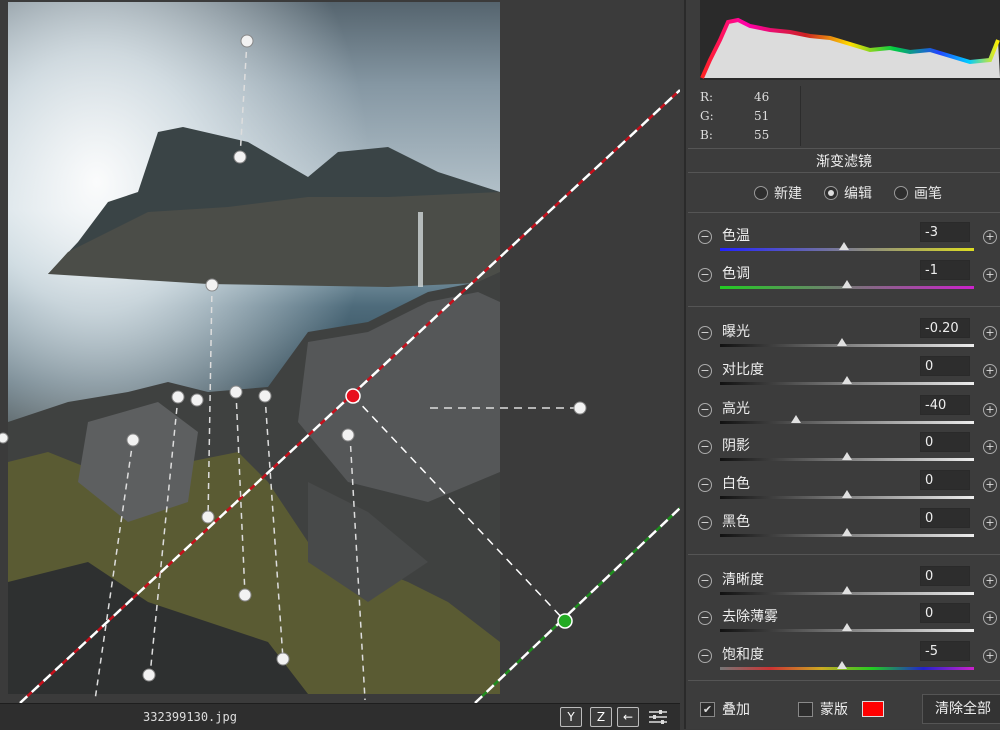  I want to click on g-label: G:, so click(707, 116).